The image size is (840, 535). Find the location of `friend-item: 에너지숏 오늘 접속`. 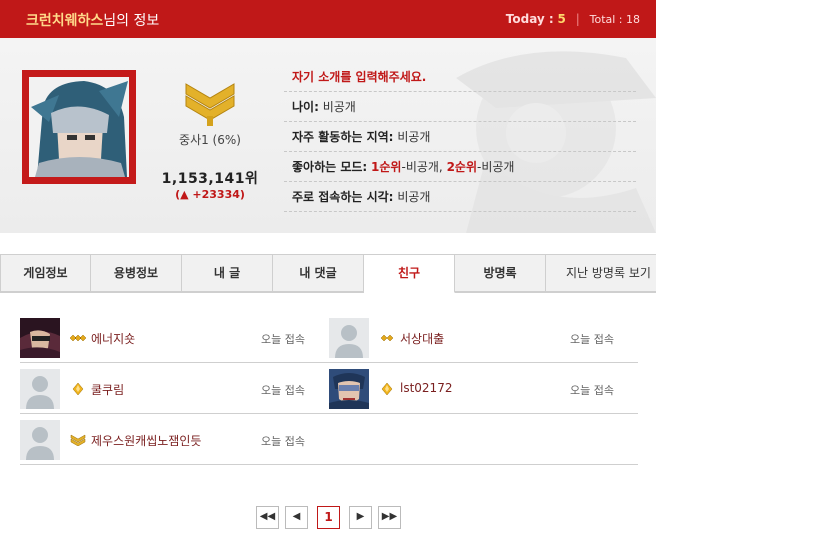

friend-item: 에너지숏 오늘 접속 is located at coordinates (170, 338).